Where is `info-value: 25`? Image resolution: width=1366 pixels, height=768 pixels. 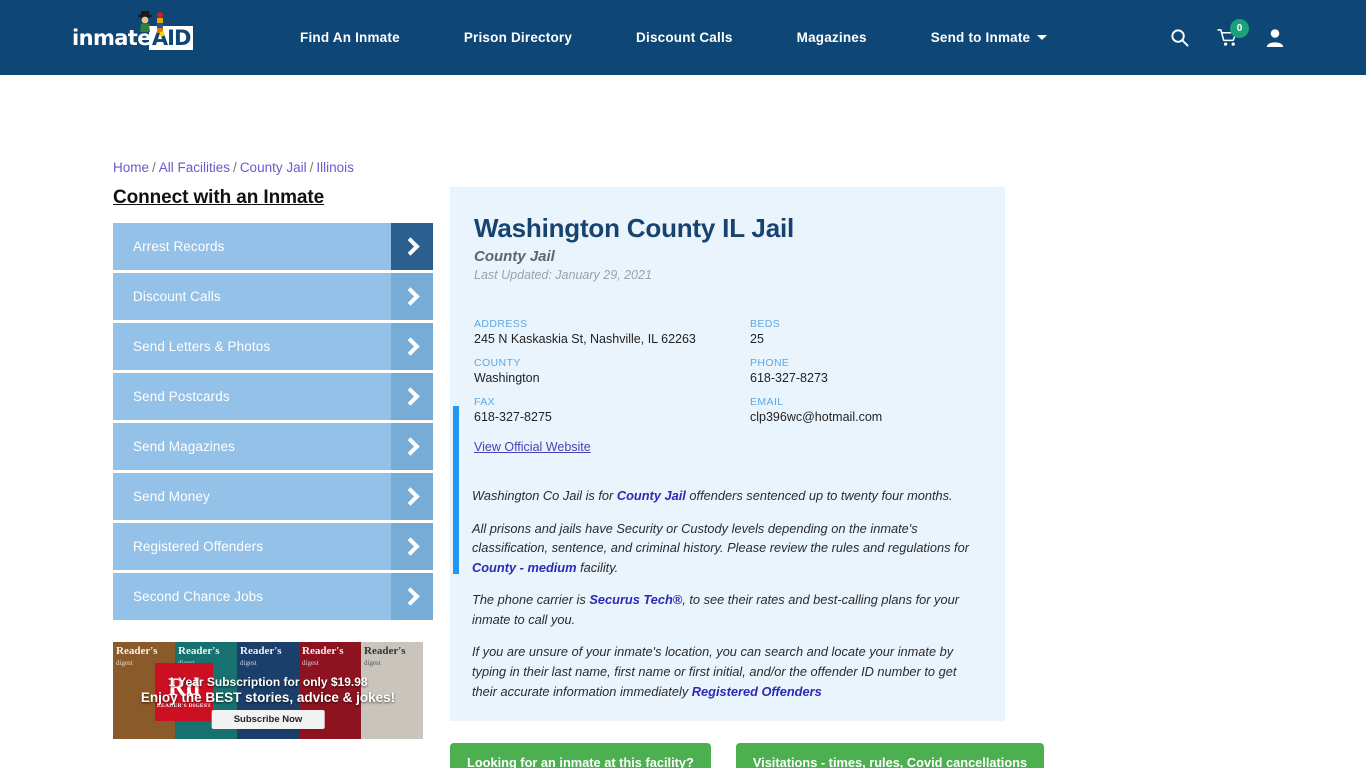
info-value: 25 is located at coordinates (757, 339).